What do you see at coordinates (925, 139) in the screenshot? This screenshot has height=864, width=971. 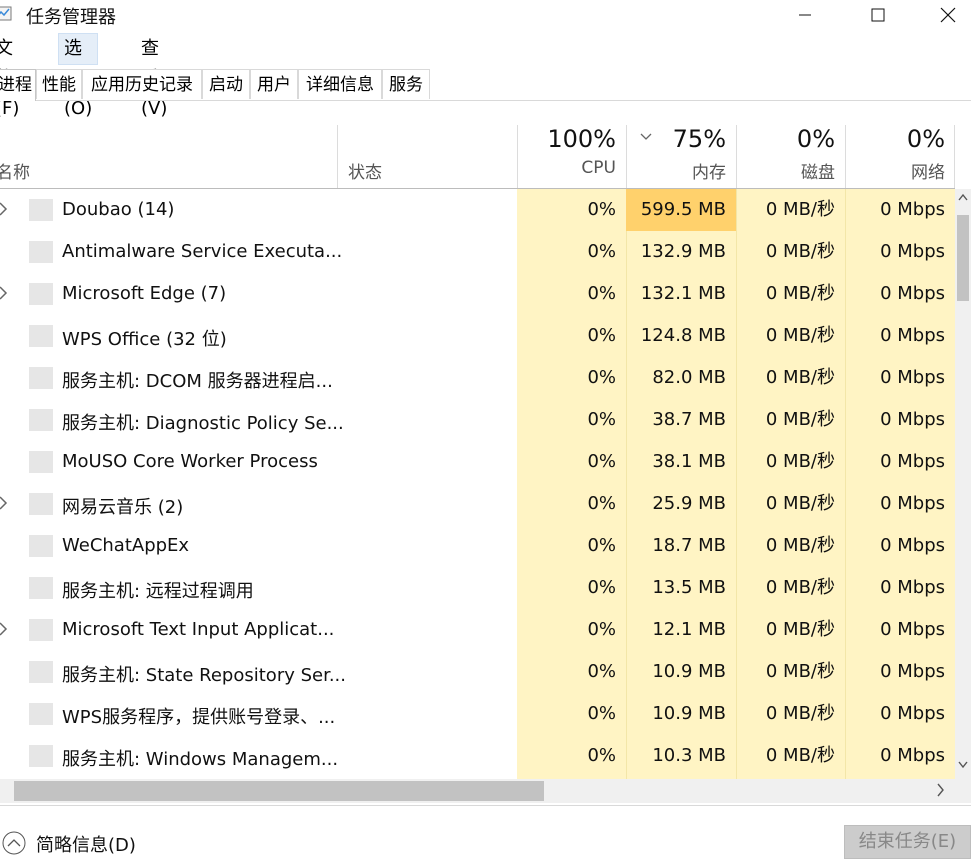 I see `network-total-percent: 0%` at bounding box center [925, 139].